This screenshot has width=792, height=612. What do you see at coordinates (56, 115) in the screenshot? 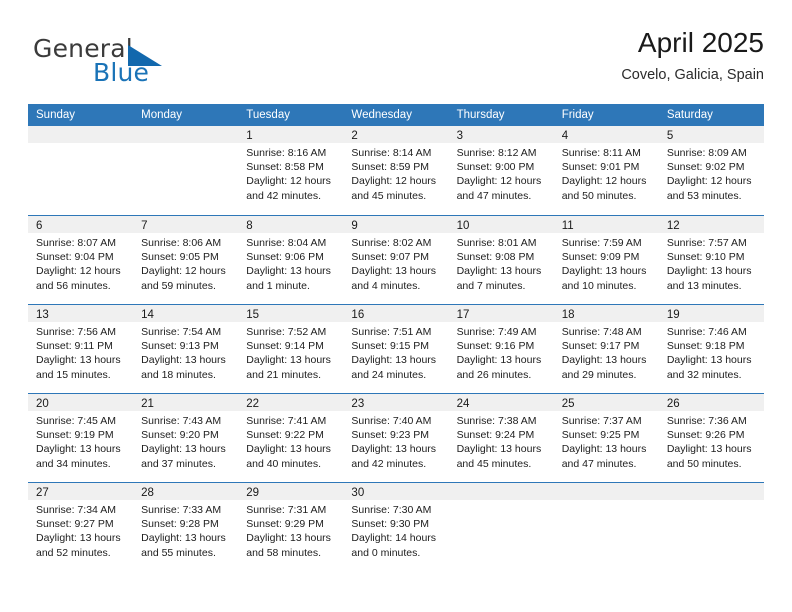
I see `weekday-header-sunday: Sunday` at bounding box center [56, 115].